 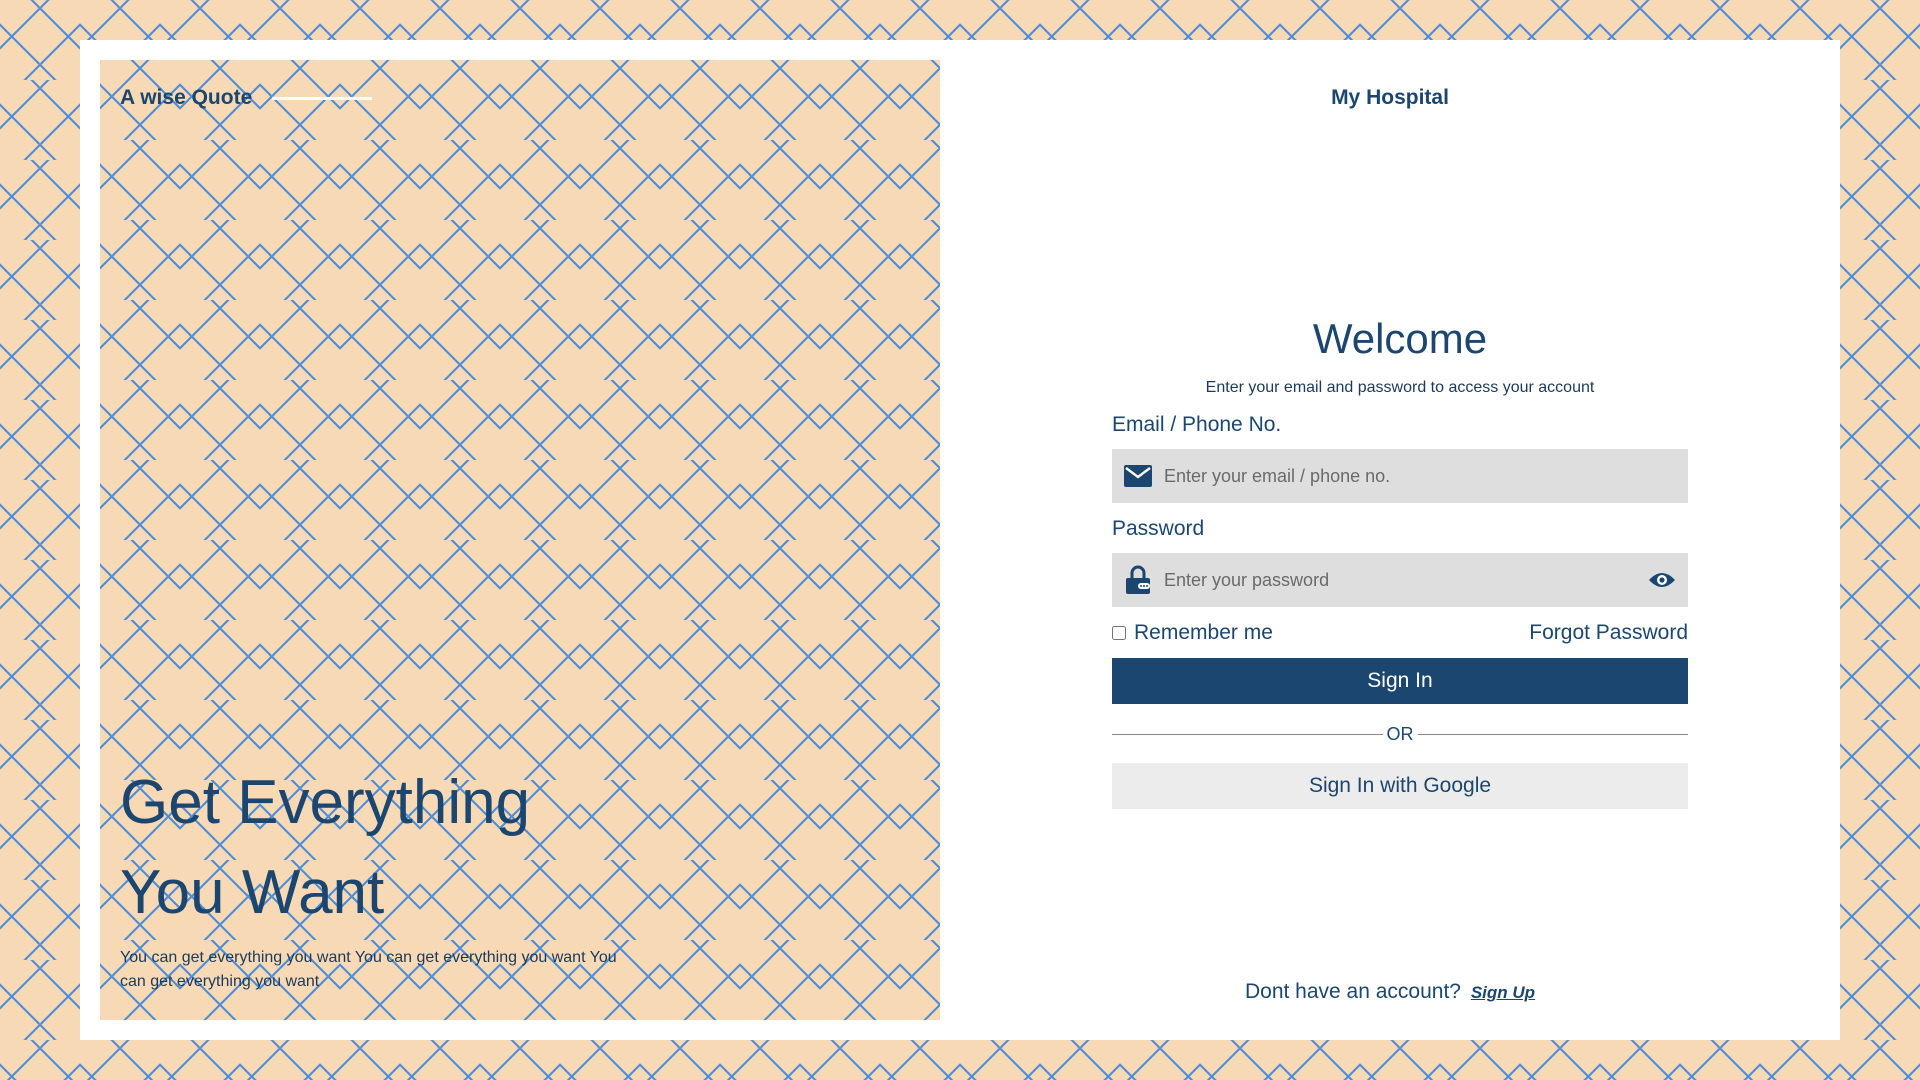 What do you see at coordinates (1247, 734) in the screenshot?
I see `divider-line-left` at bounding box center [1247, 734].